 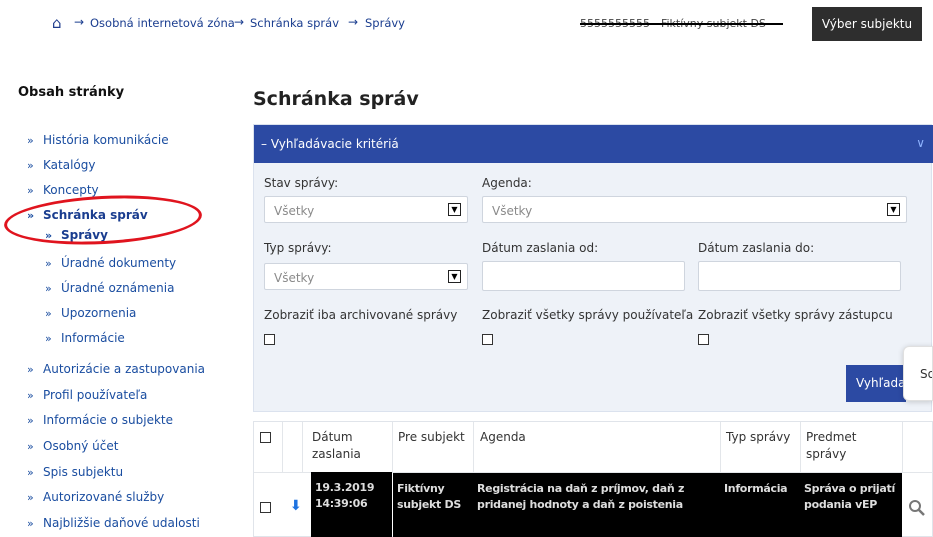 What do you see at coordinates (72, 446) in the screenshot?
I see `sidebar-item-osobny-ucet: » Osobný účet` at bounding box center [72, 446].